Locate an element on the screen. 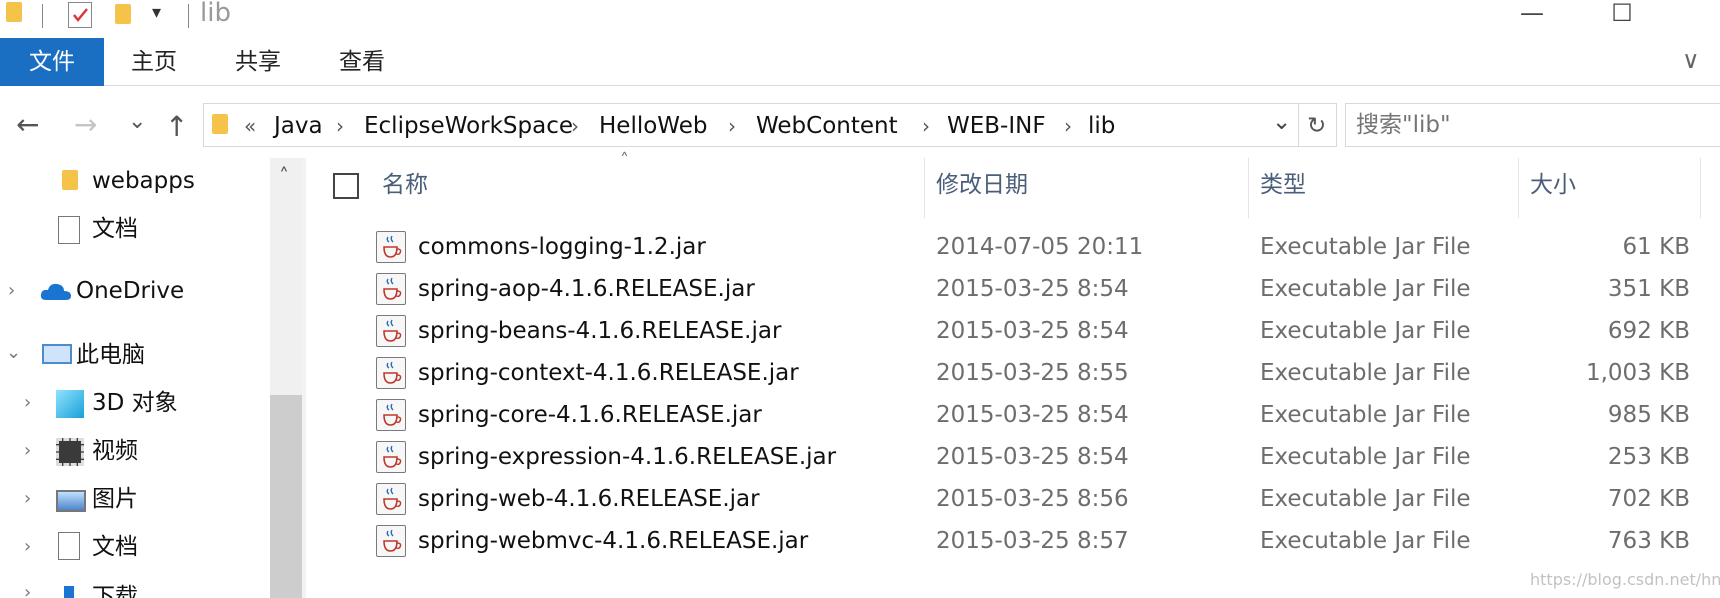 This screenshot has width=1720, height=598. breadcrumb-eclipseworkspace: EclipseWorkSpace is located at coordinates (468, 126).